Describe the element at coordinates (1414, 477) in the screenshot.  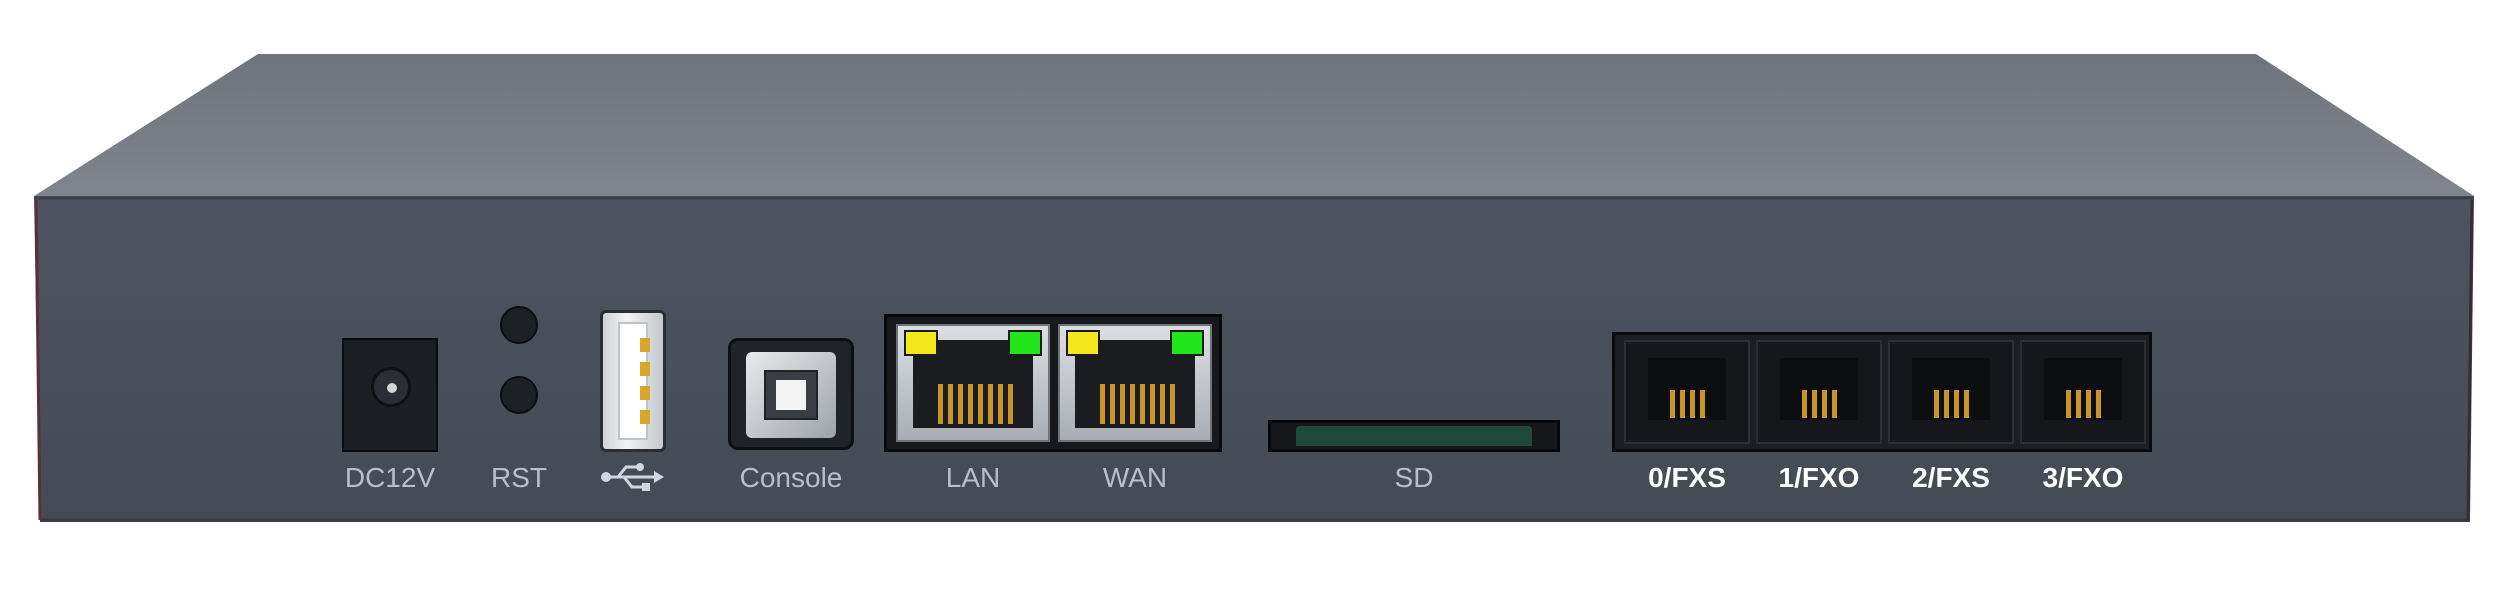
I see `sd-label: SD` at that location.